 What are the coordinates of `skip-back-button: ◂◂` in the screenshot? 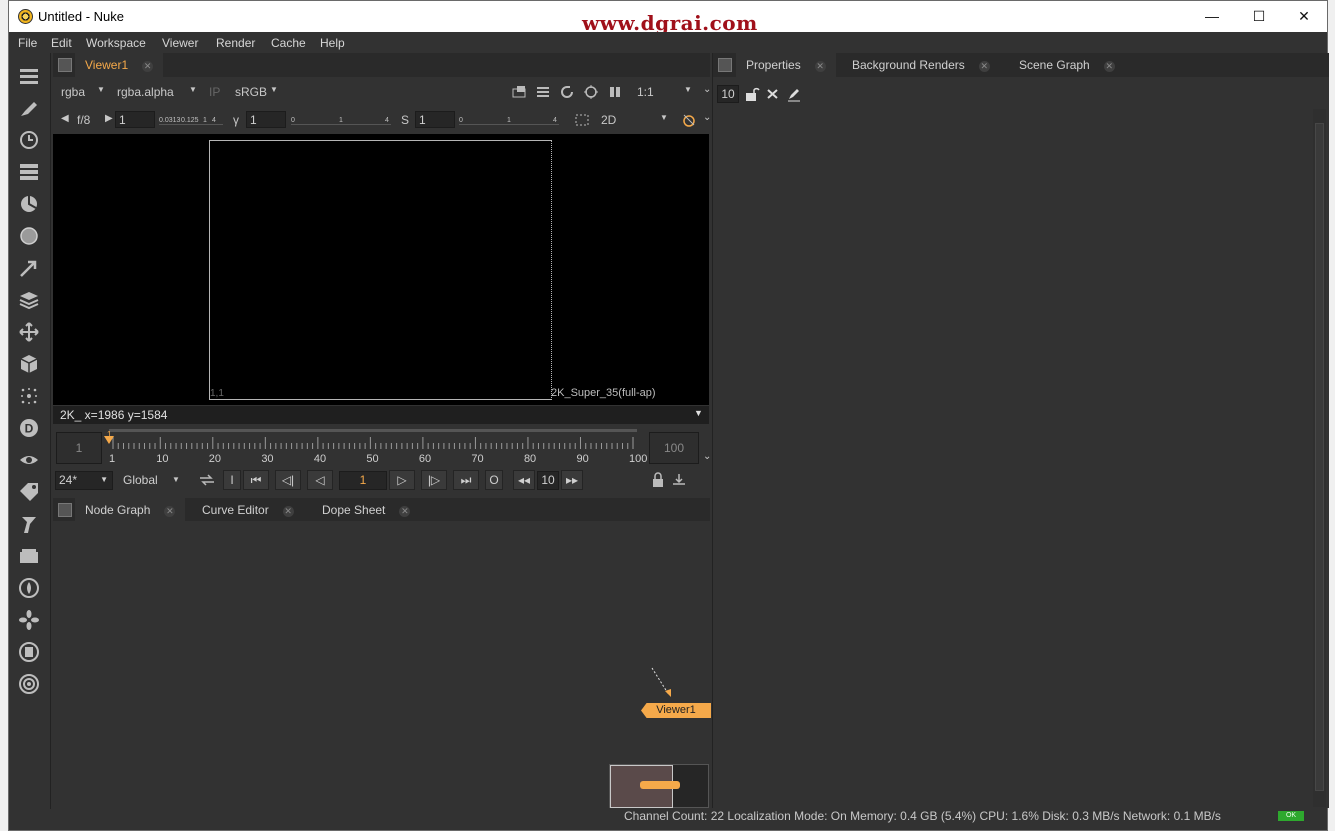 It's located at (524, 480).